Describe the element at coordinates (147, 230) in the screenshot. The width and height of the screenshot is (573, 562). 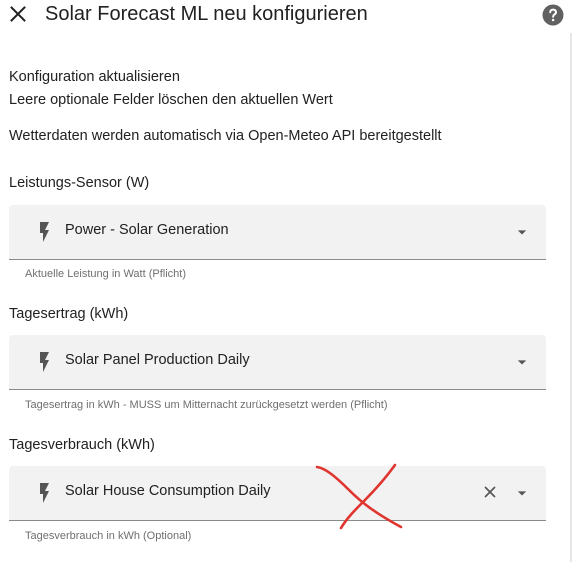
I see `power-sensor-value: Power - Solar Generation` at that location.